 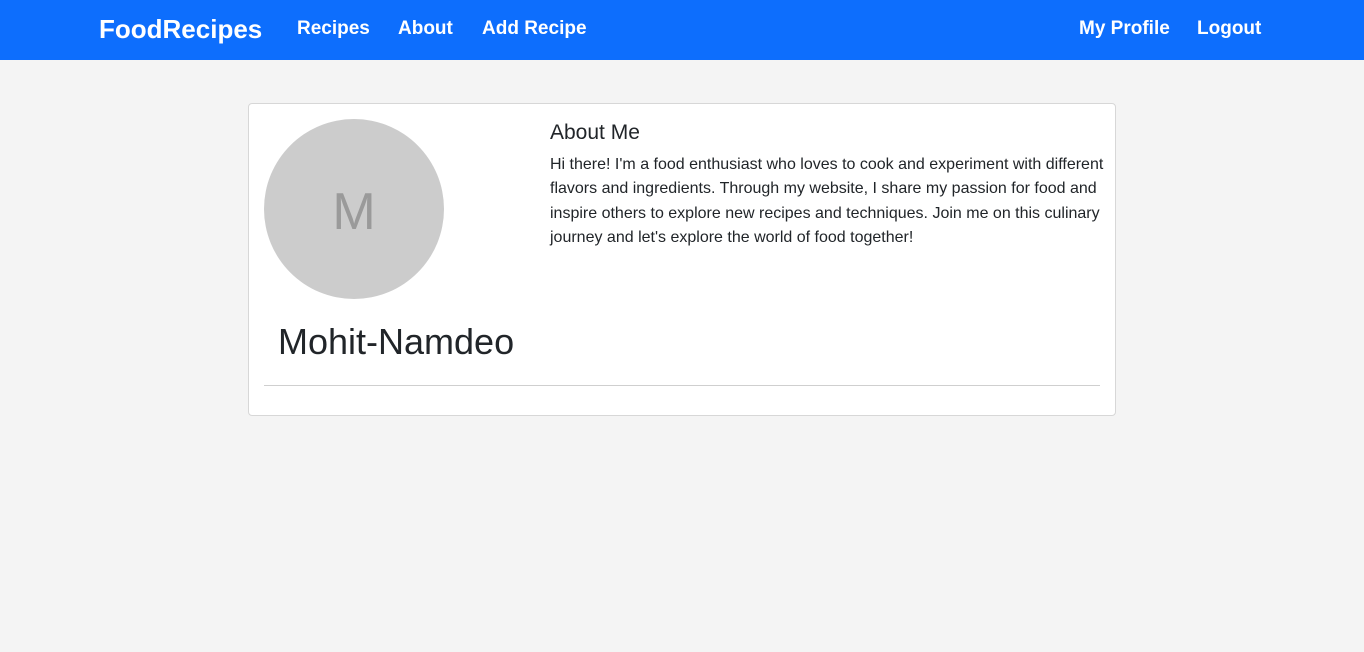 I want to click on brand-link: FoodRecipes, so click(x=180, y=29).